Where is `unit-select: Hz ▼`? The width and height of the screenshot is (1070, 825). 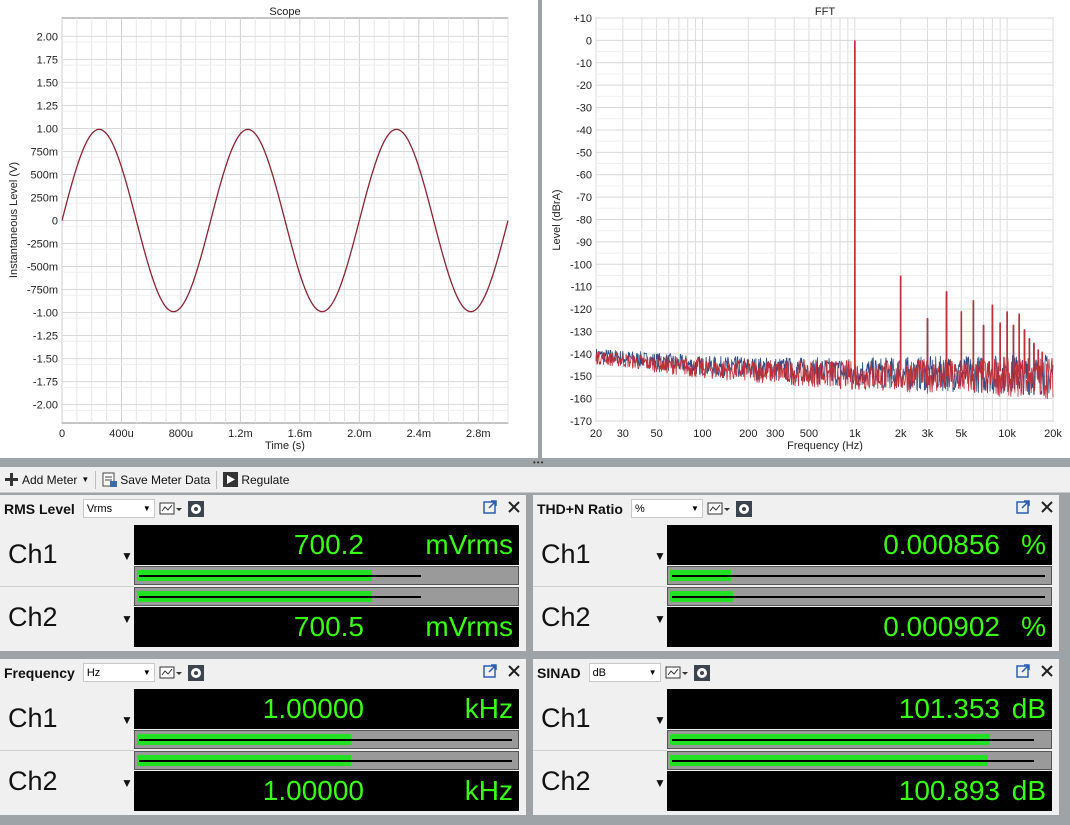 unit-select: Hz ▼ is located at coordinates (118, 672).